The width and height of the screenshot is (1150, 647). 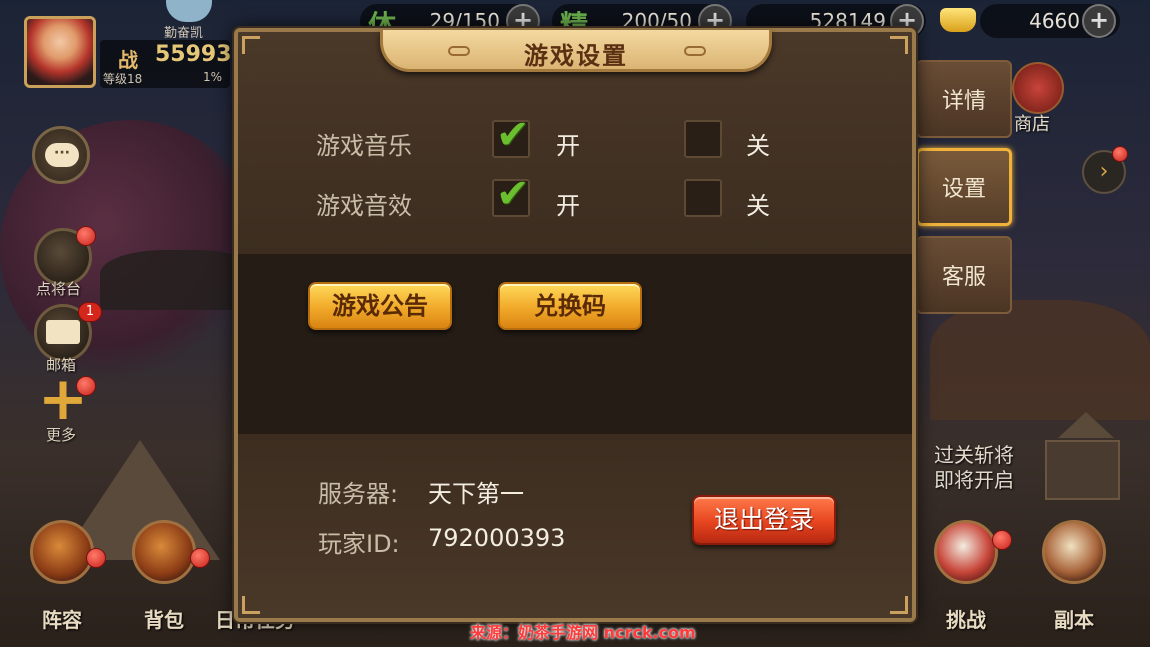 I want to click on background-roof-right, so click(x=1040, y=360).